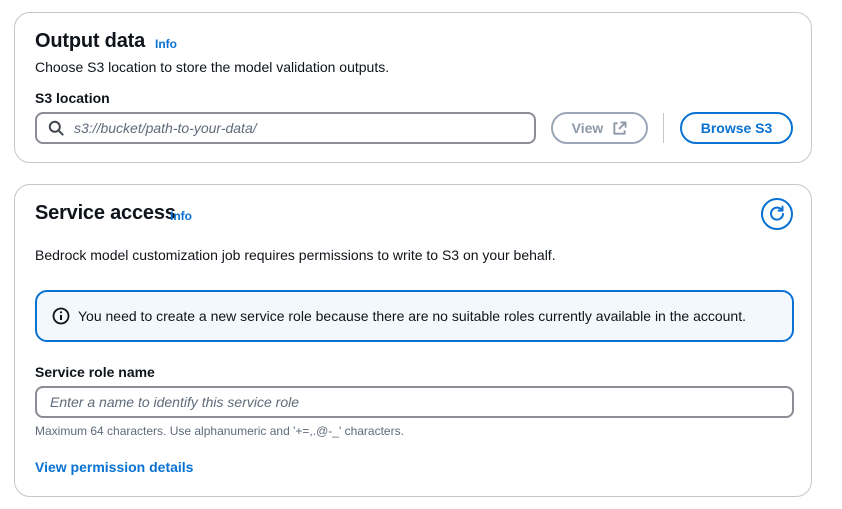 The height and width of the screenshot is (509, 842). Describe the element at coordinates (72, 98) in the screenshot. I see `s3-location-label: S3 location` at that location.